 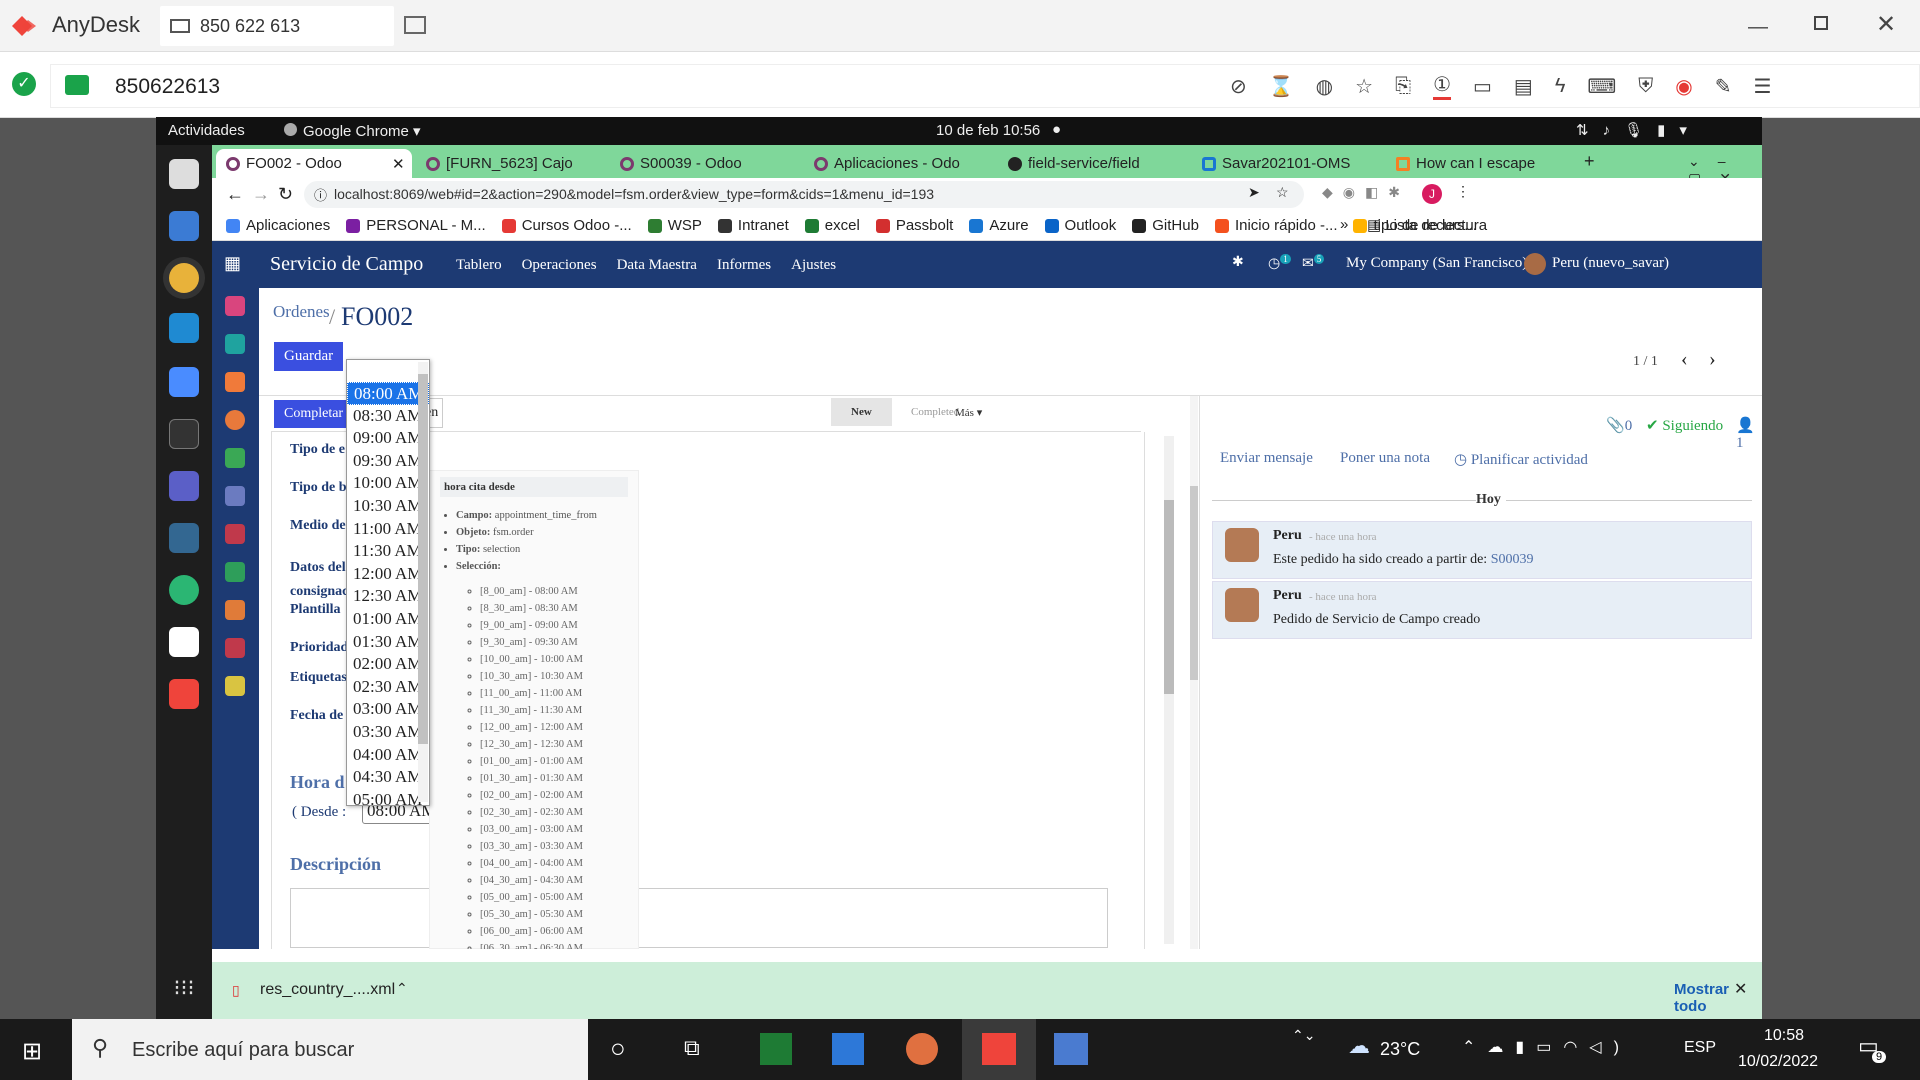 What do you see at coordinates (988, 130) in the screenshot?
I see `clock: 10 de feb 10:56` at bounding box center [988, 130].